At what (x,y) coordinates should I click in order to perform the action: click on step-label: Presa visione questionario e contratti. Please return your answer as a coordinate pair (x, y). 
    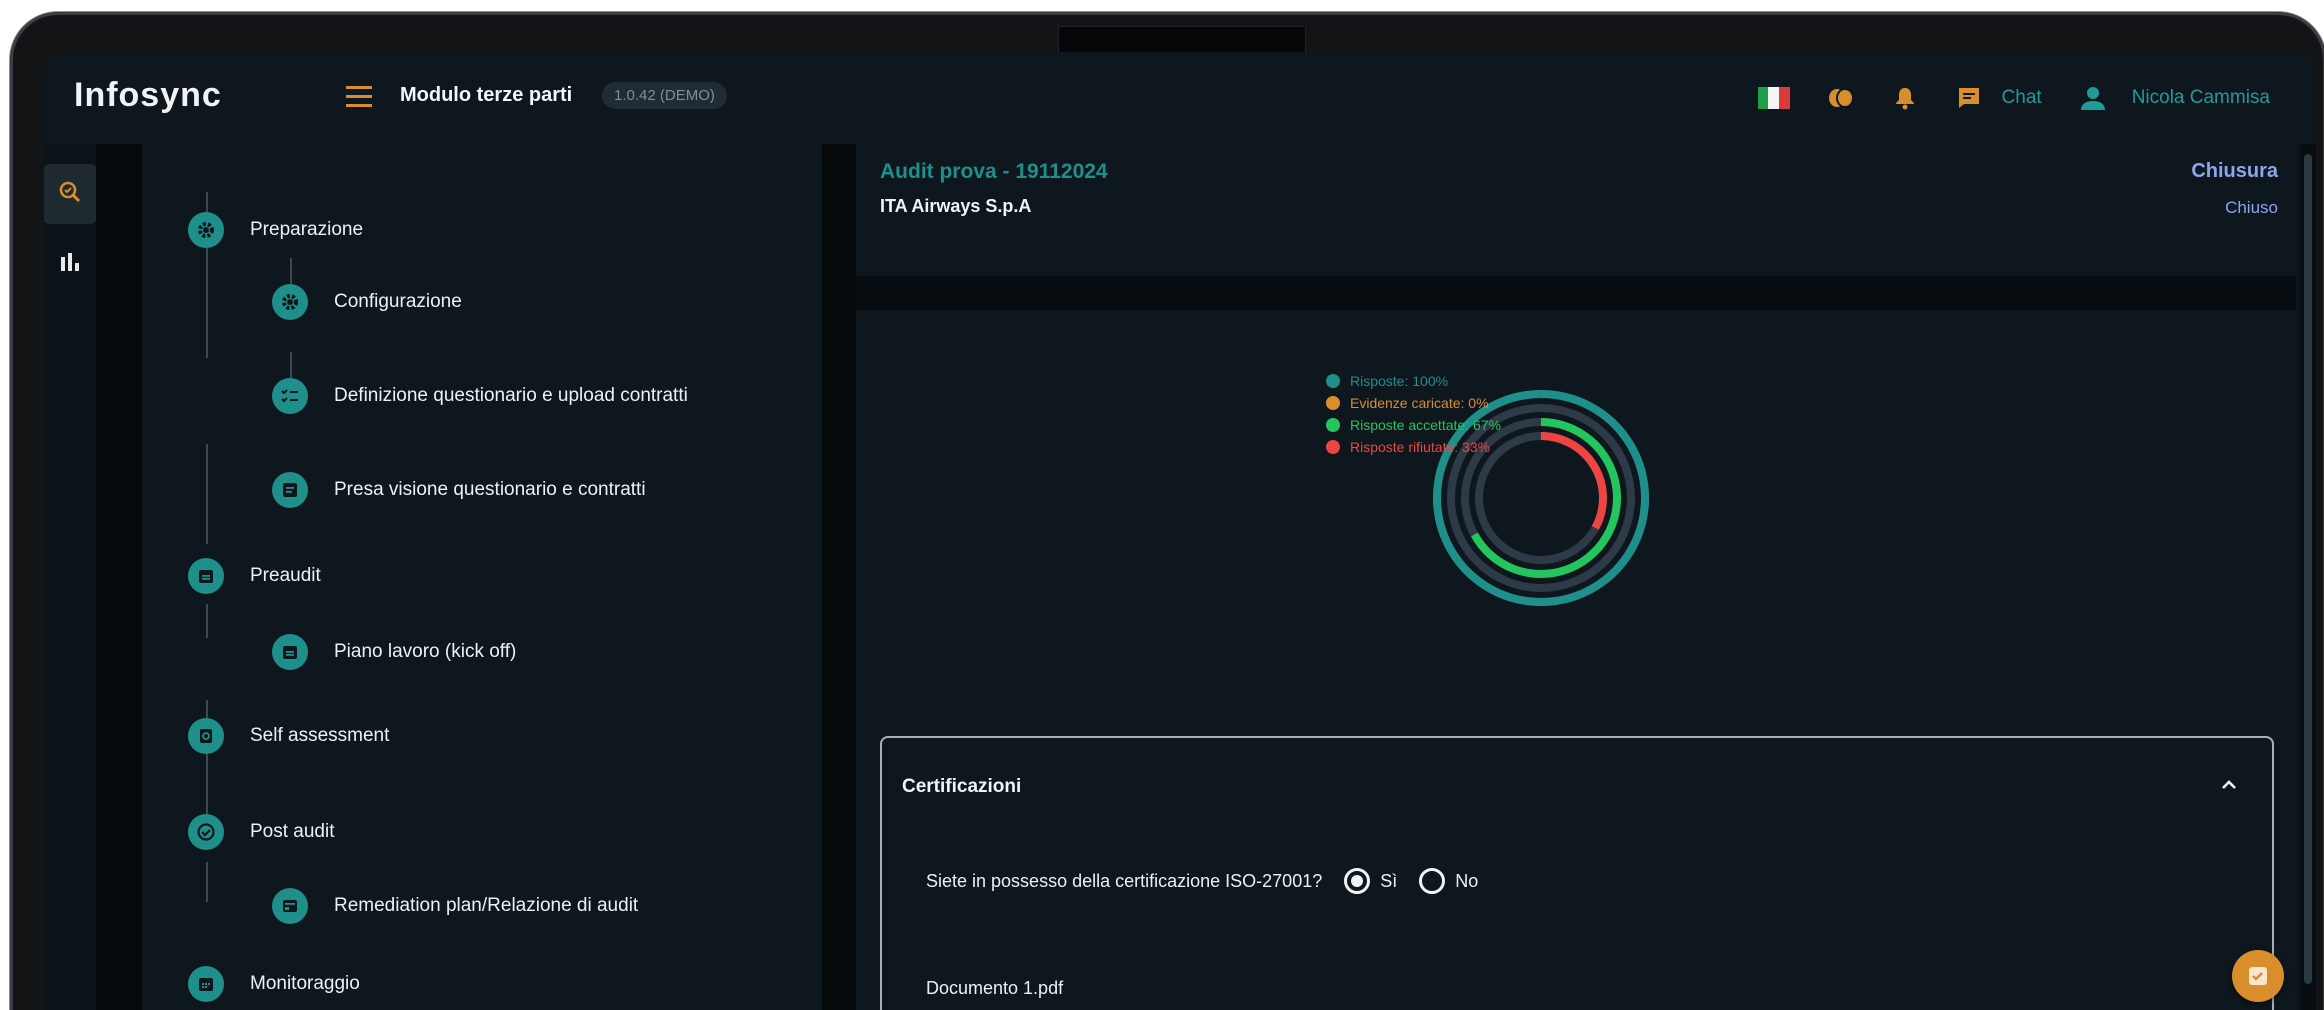
    Looking at the image, I should click on (490, 489).